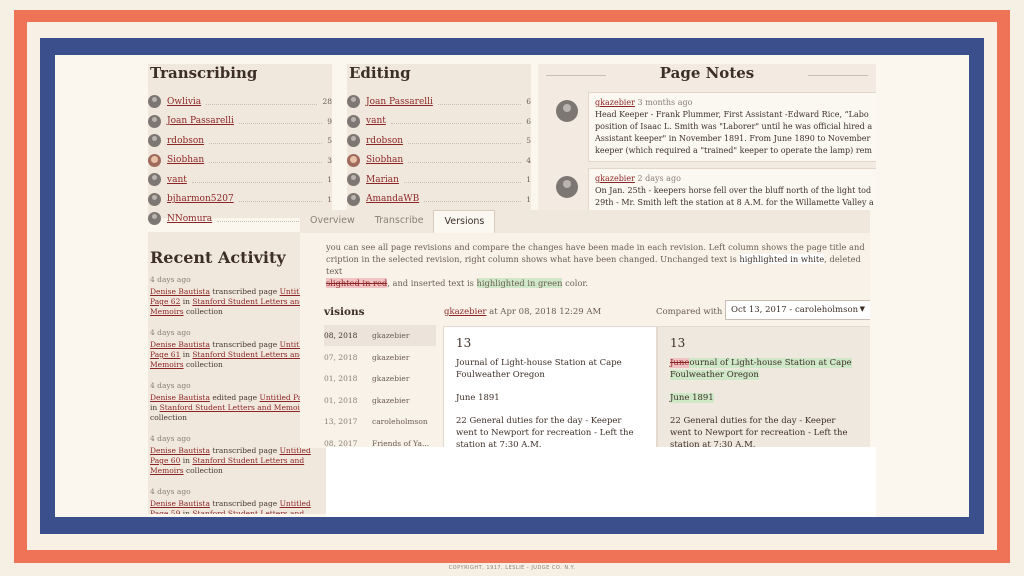  Describe the element at coordinates (464, 343) in the screenshot. I see `page-number: 13` at that location.